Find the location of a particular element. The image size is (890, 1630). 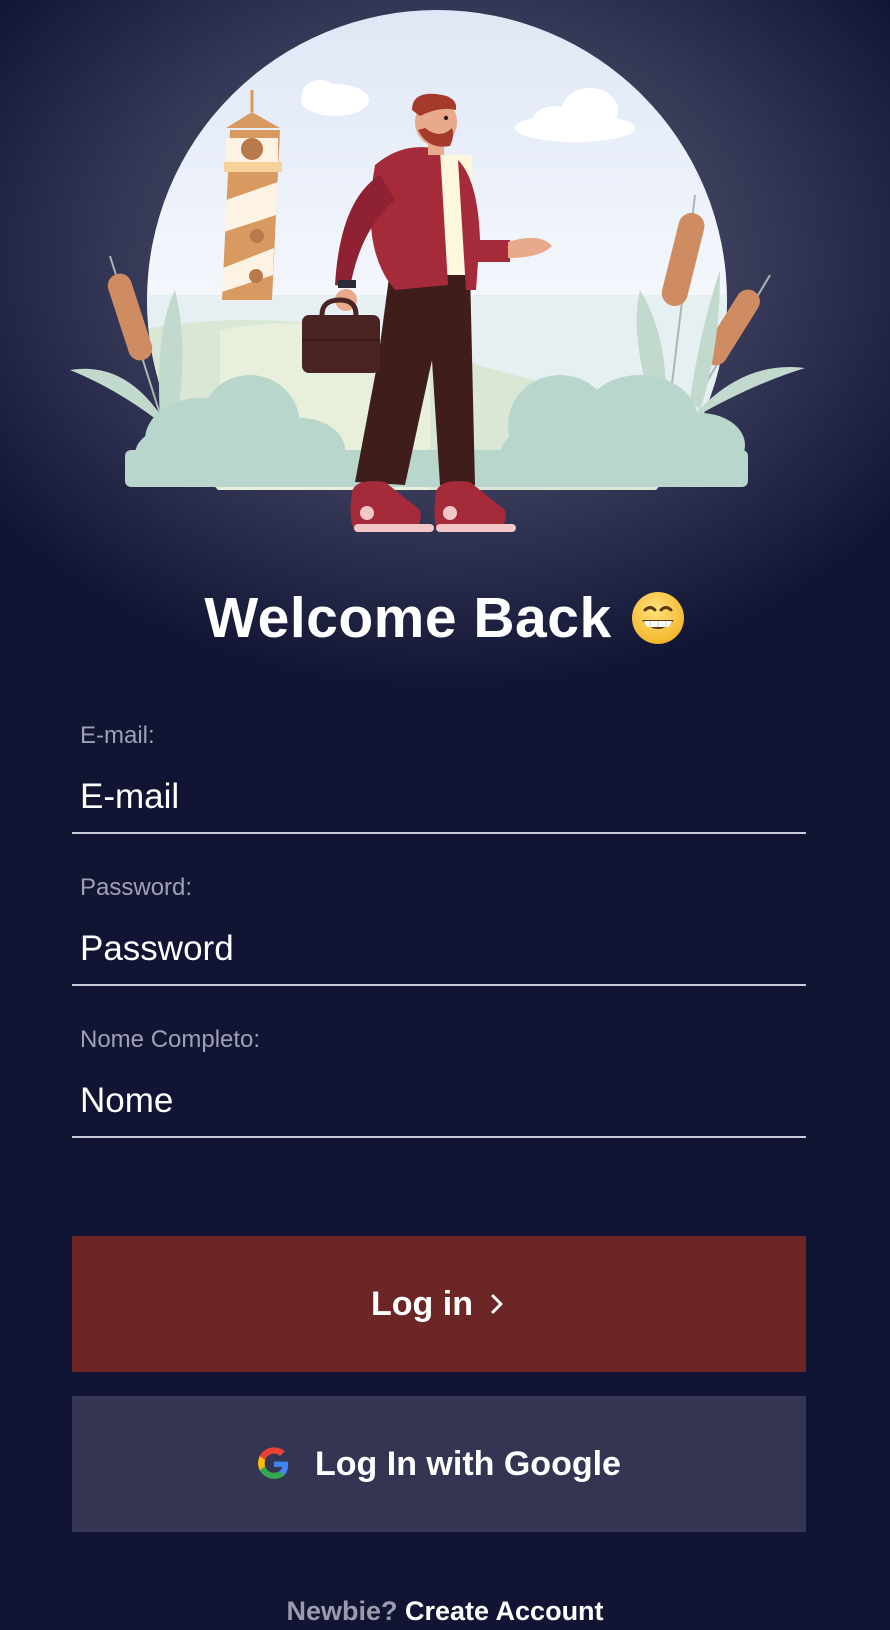

email-label: E-mail: is located at coordinates (117, 735).